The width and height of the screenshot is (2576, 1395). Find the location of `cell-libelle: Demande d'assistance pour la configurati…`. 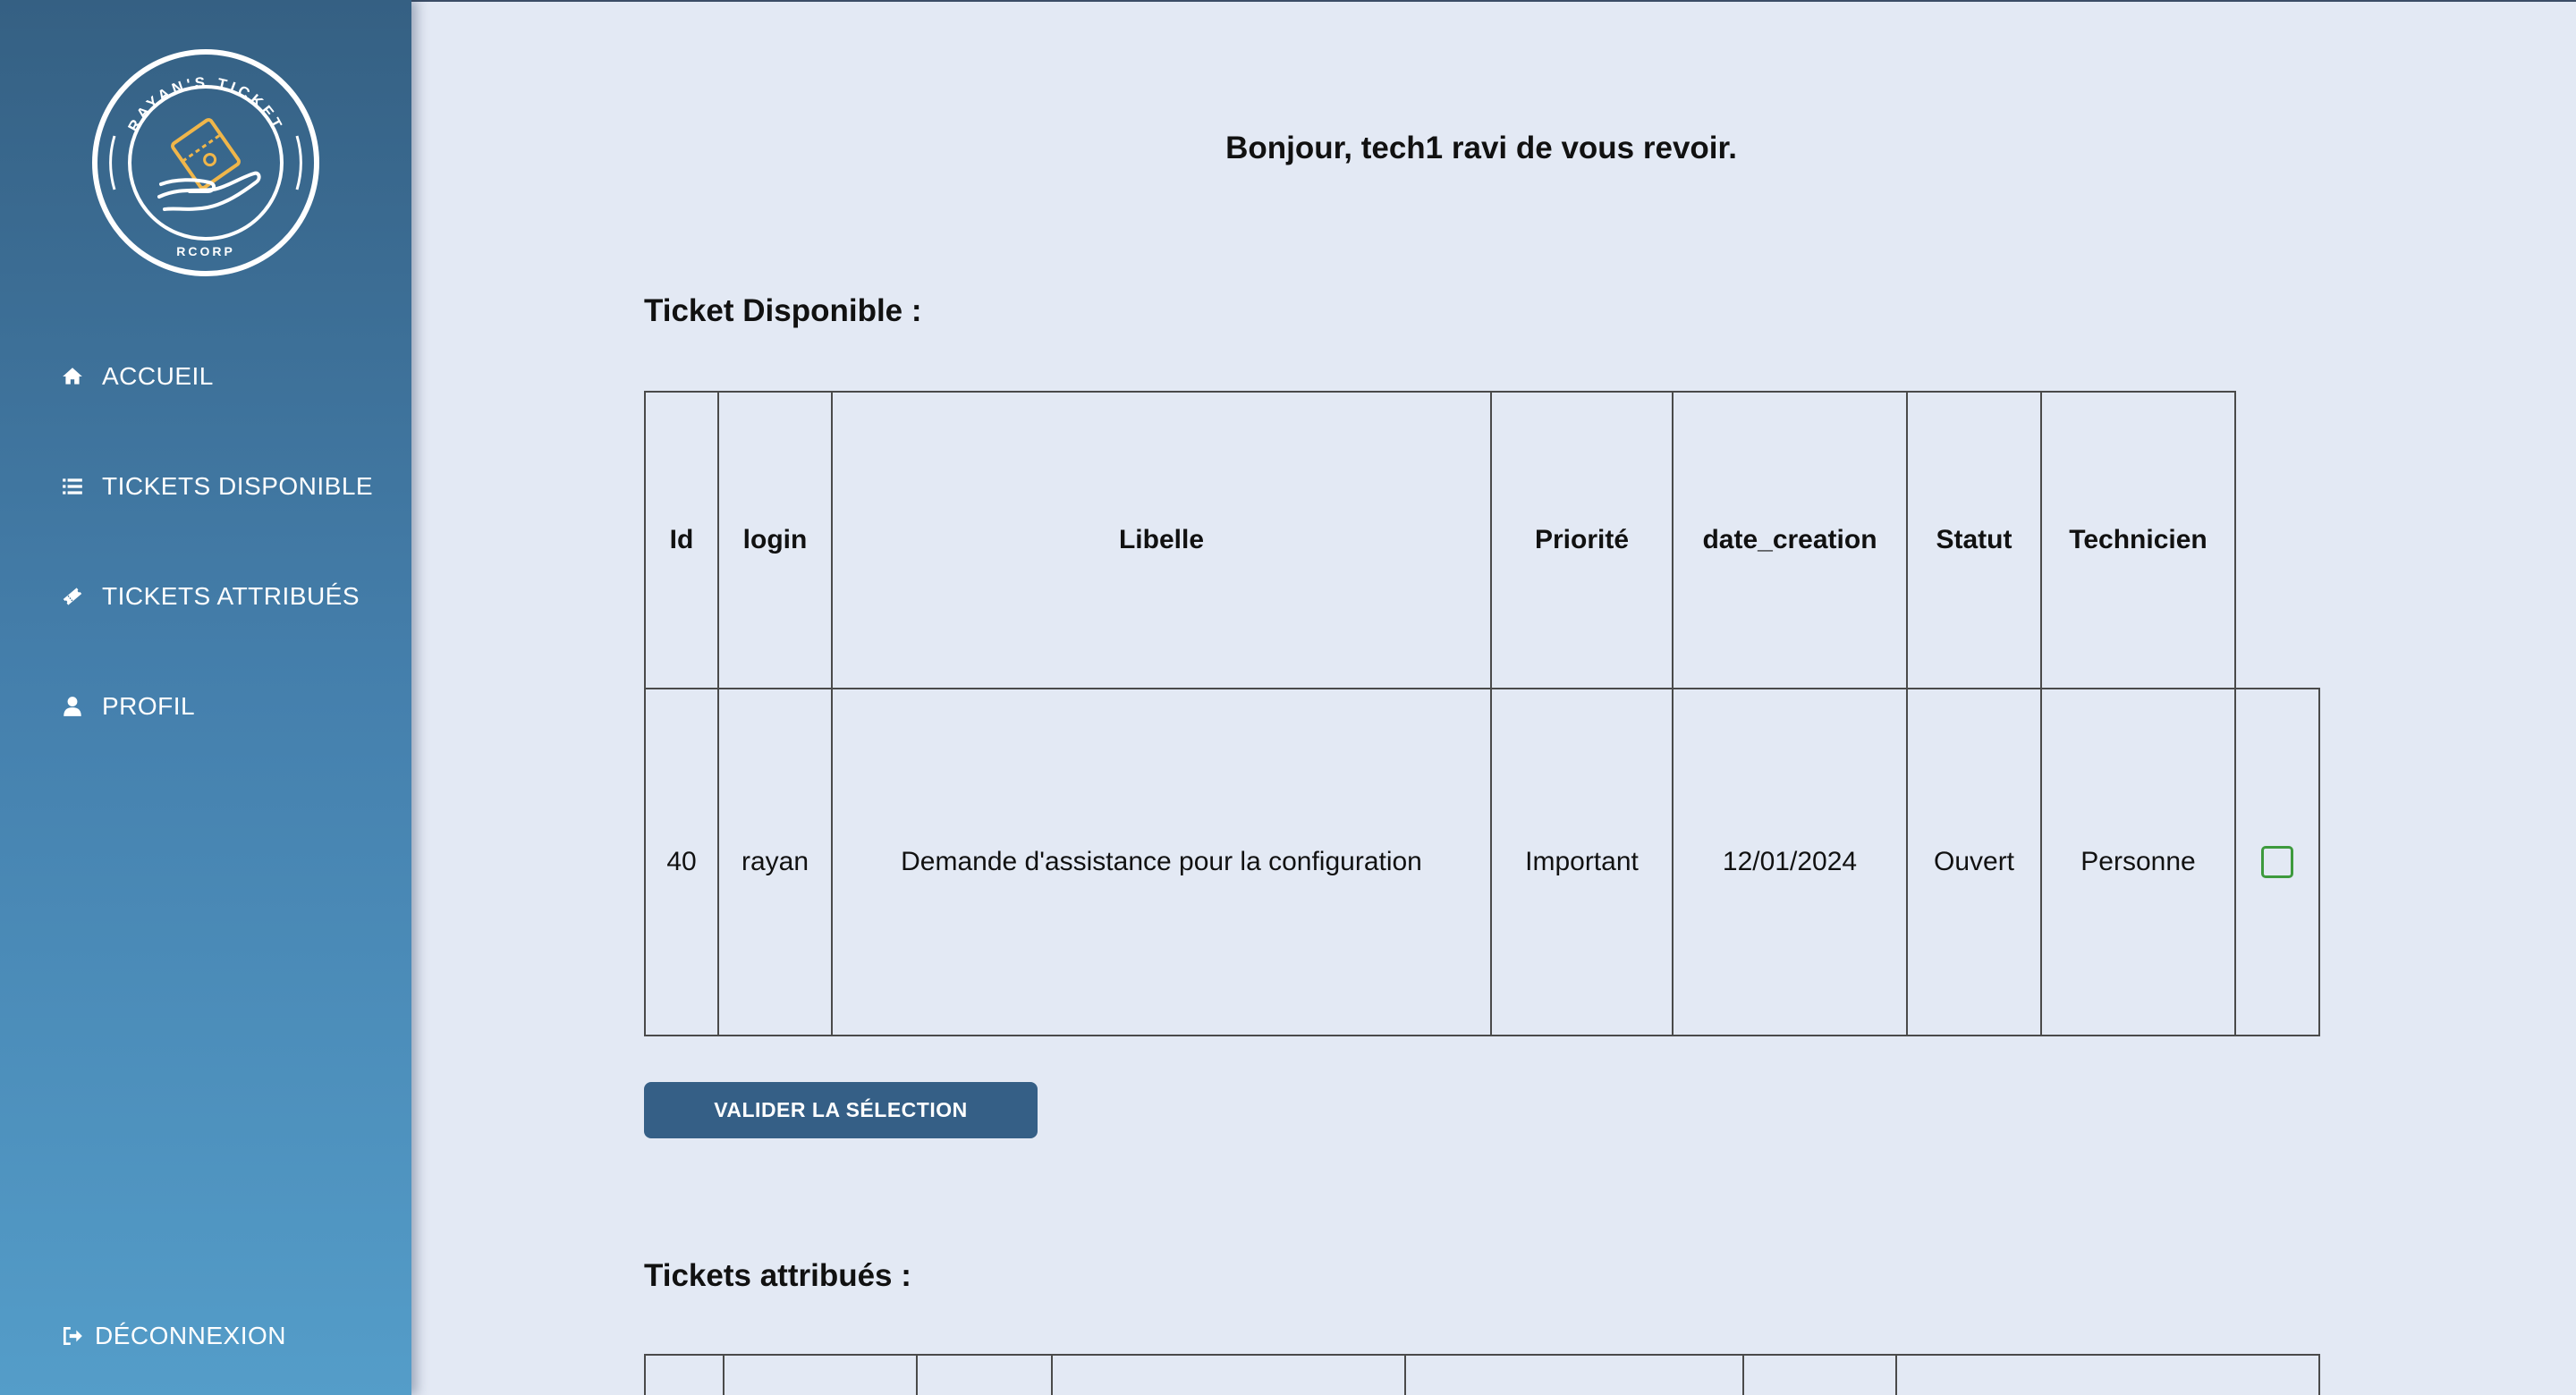

cell-libelle: Demande d'assistance pour la configurati… is located at coordinates (1161, 862).